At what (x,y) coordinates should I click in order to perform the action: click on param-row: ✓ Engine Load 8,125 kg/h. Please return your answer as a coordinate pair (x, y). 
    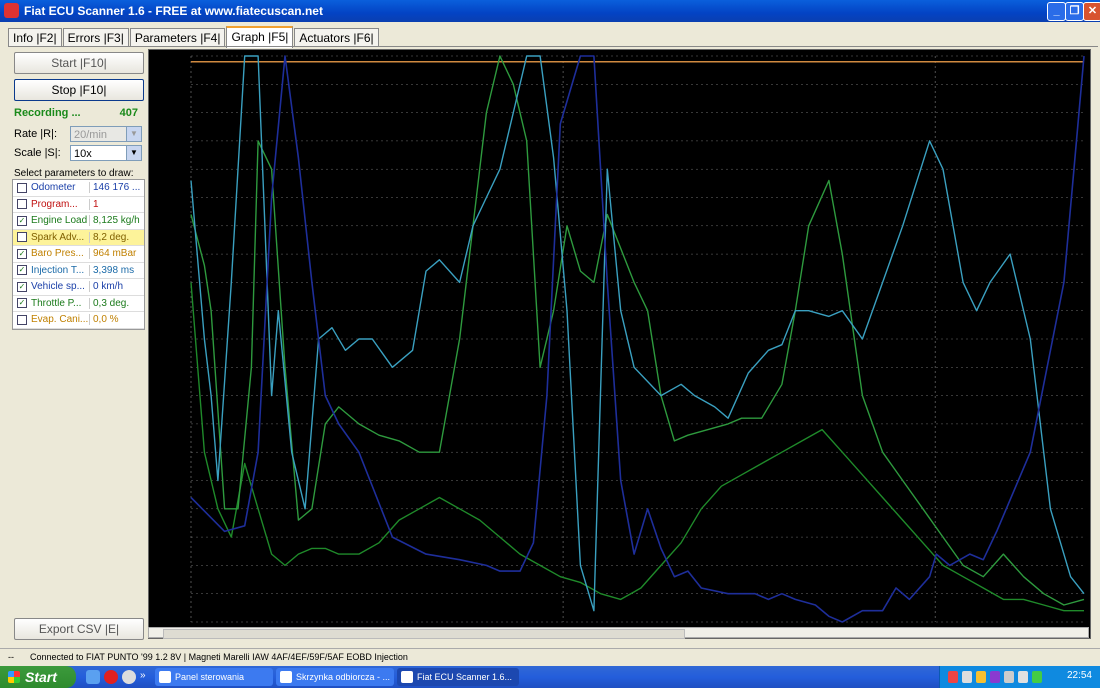
    Looking at the image, I should click on (78, 221).